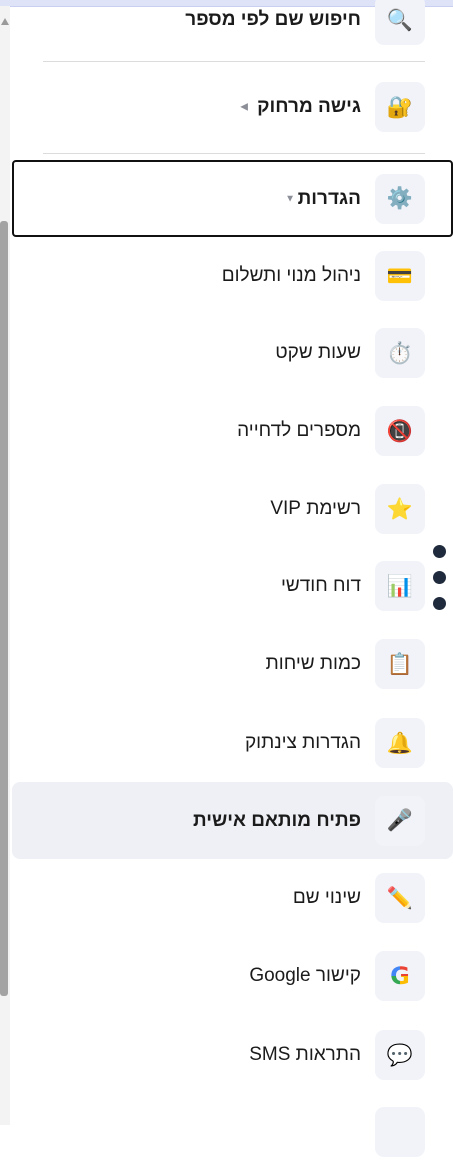  I want to click on more-options-icon, so click(440, 584).